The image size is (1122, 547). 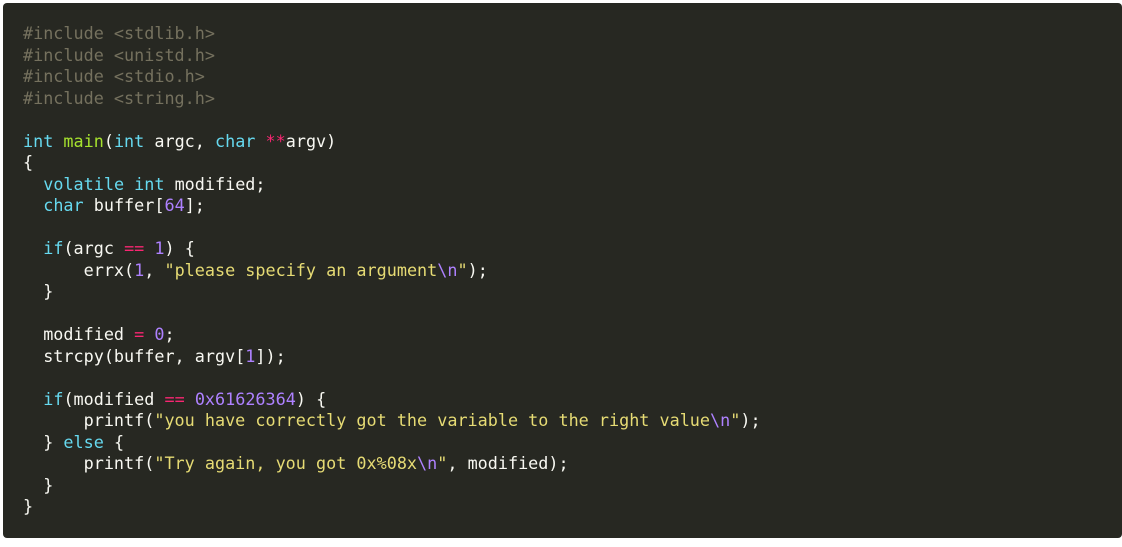 I want to click on code-token-plain: , modified);, so click(x=508, y=463).